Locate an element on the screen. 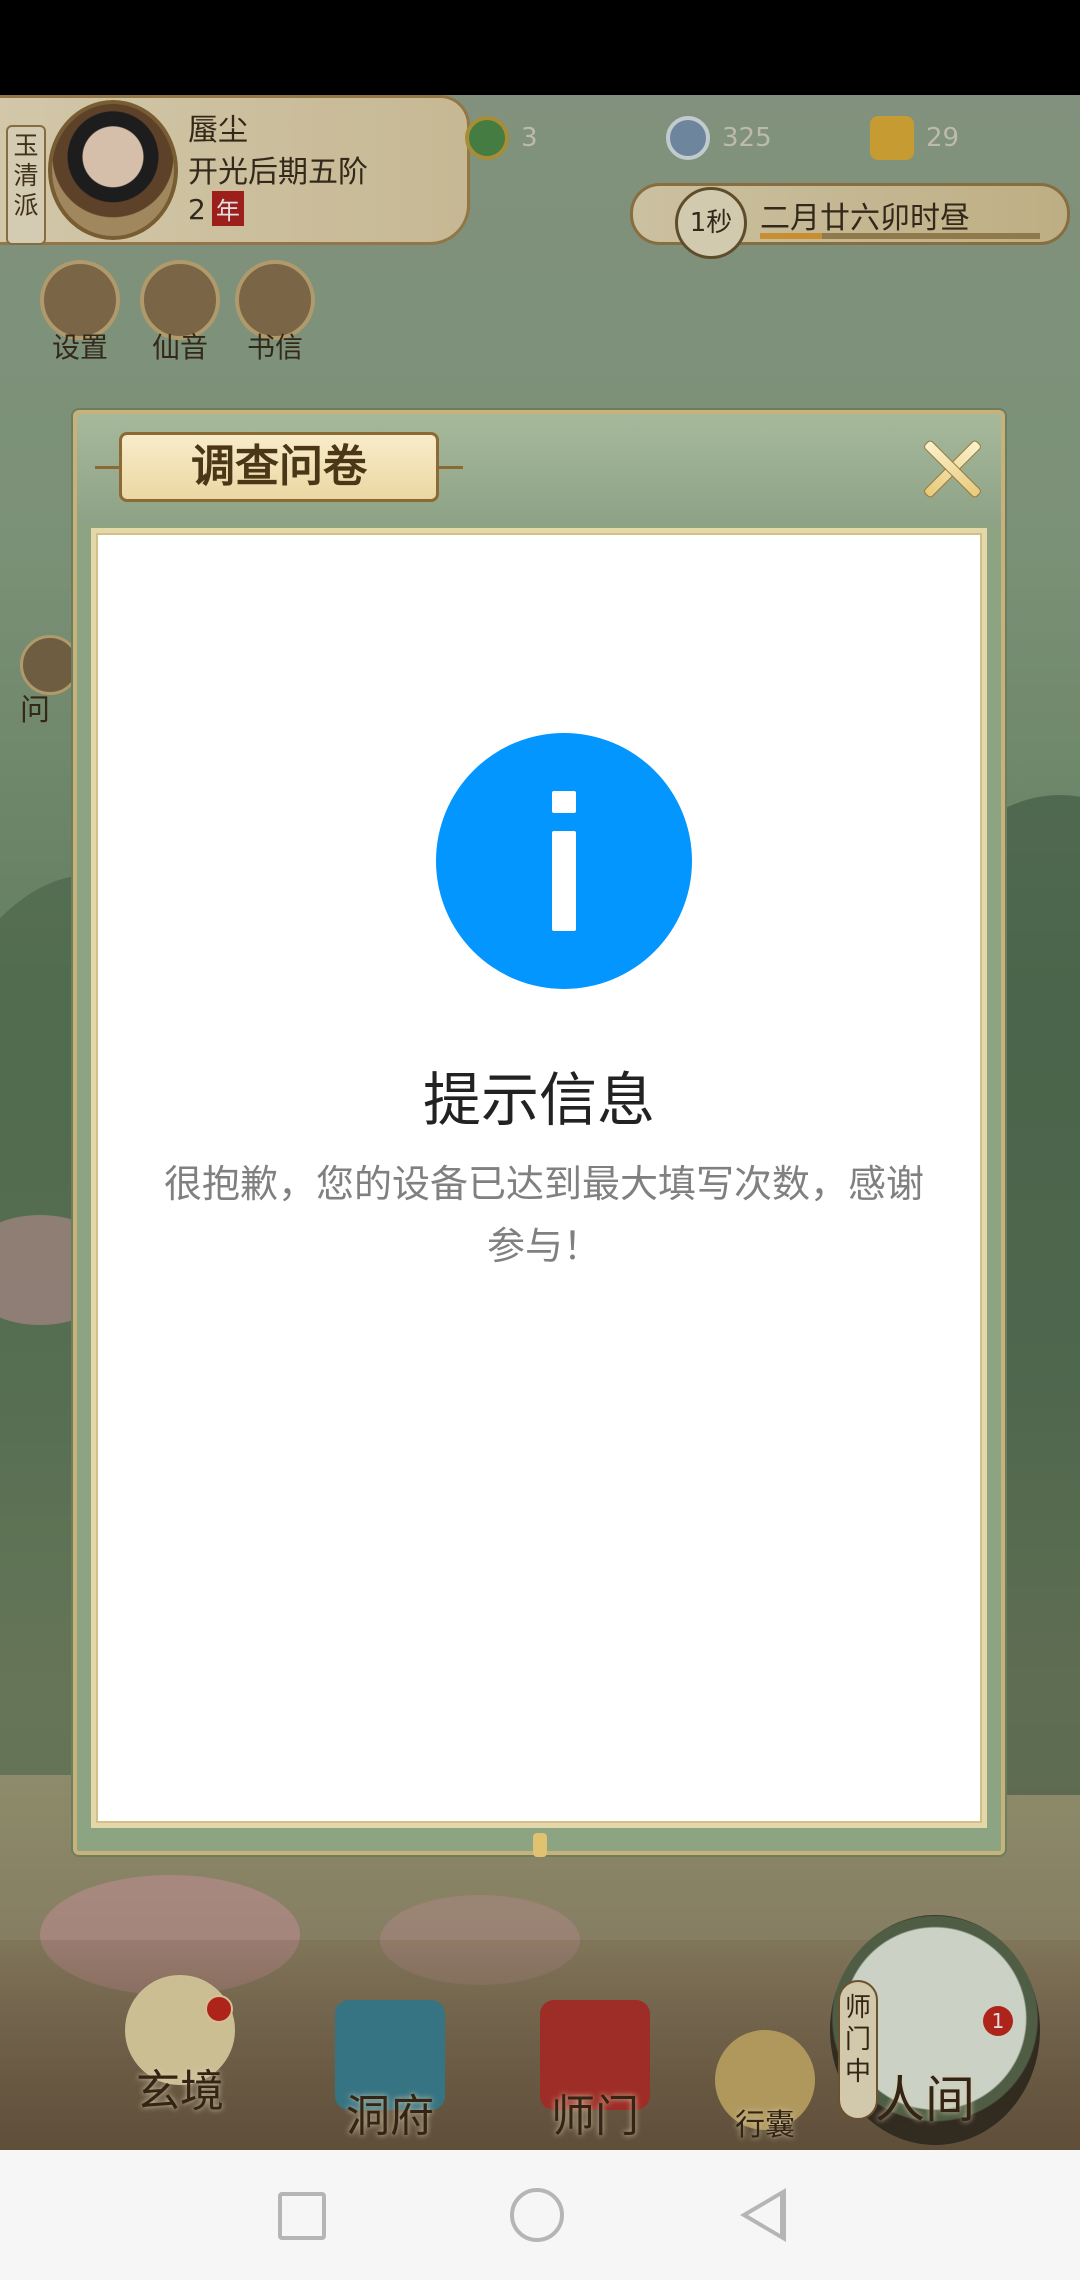  system-nav-bar is located at coordinates (540, 2215).